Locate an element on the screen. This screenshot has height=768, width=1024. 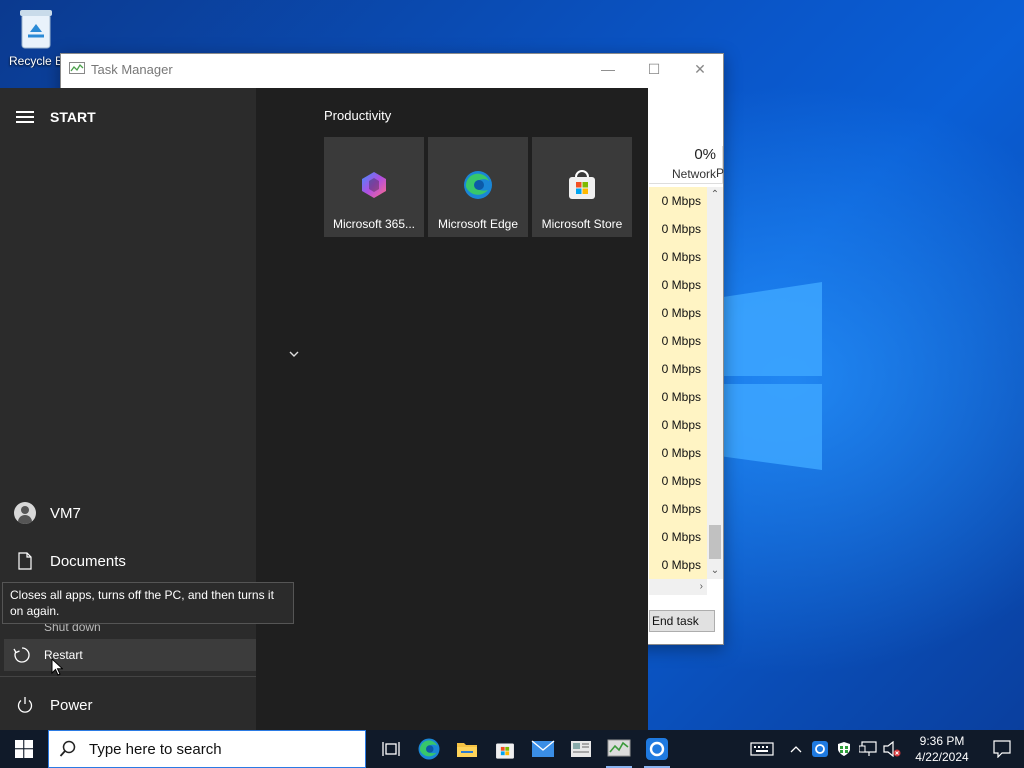
power-divider is located at coordinates (128, 676).